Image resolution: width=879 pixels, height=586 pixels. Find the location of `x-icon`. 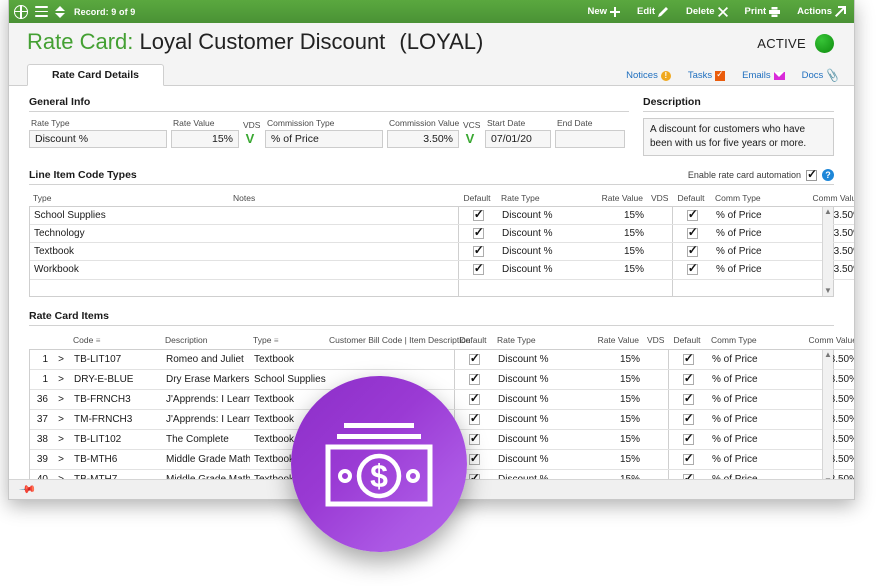

x-icon is located at coordinates (722, 11).